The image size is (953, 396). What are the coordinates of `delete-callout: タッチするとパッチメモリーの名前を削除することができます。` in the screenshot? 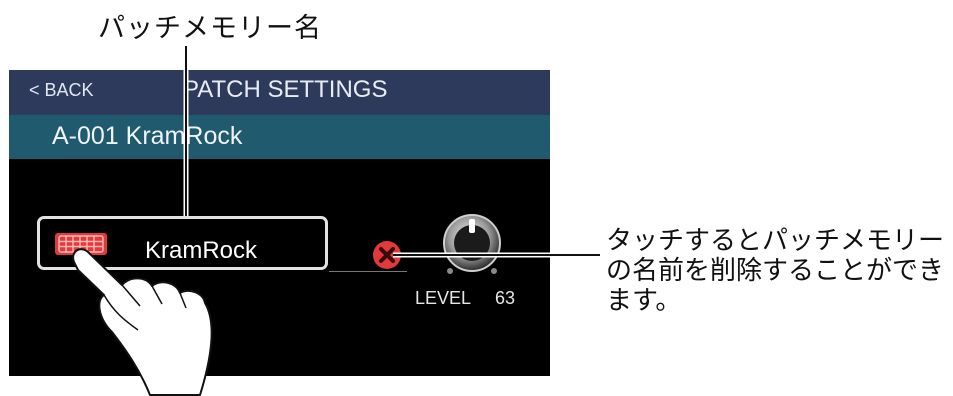 It's located at (775, 271).